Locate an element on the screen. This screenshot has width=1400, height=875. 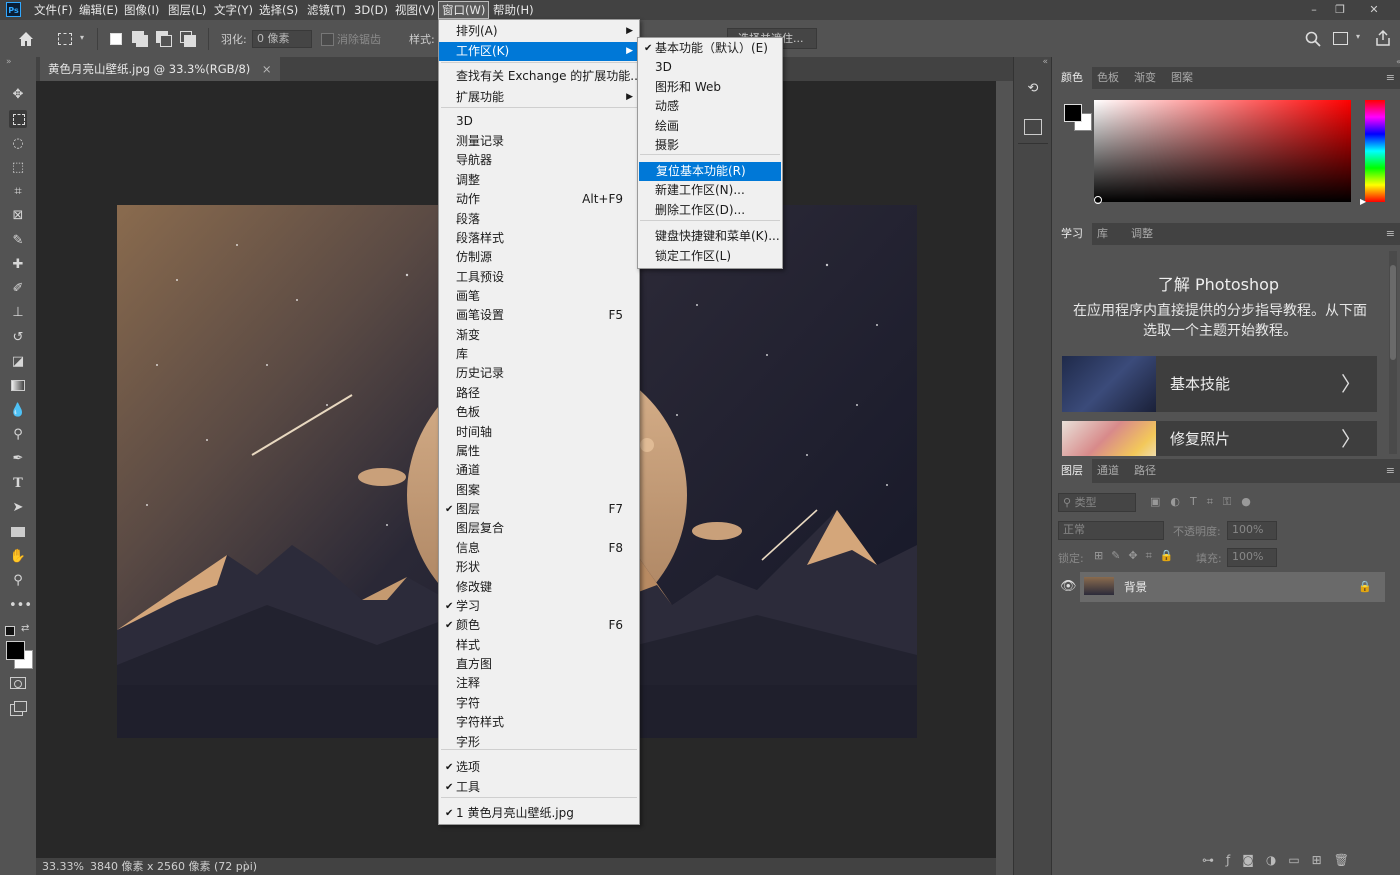
intersect-selection-icon is located at coordinates (188, 39).